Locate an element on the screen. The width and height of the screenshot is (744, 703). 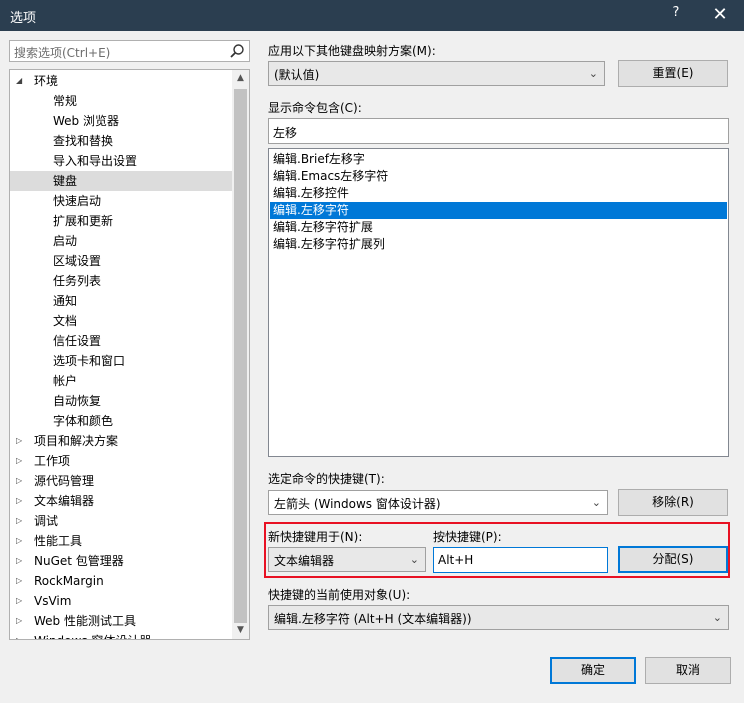
shortcuts-combo: 左箭头 (Windows 窗体设计器) ⌄ is located at coordinates (438, 502).